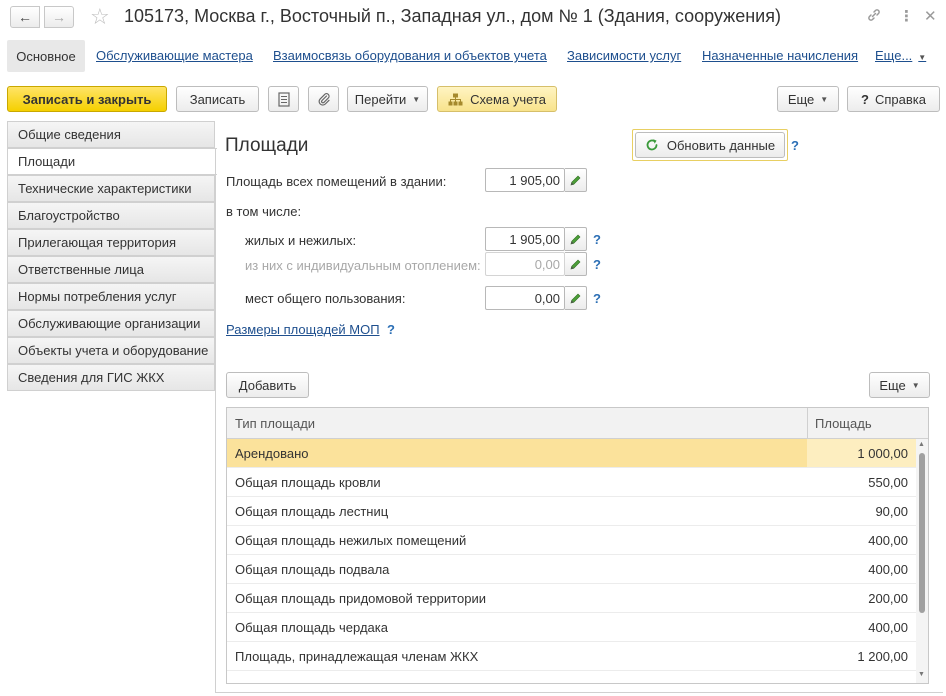  What do you see at coordinates (921, 674) in the screenshot?
I see `scroll-down-icon: ▼` at bounding box center [921, 674].